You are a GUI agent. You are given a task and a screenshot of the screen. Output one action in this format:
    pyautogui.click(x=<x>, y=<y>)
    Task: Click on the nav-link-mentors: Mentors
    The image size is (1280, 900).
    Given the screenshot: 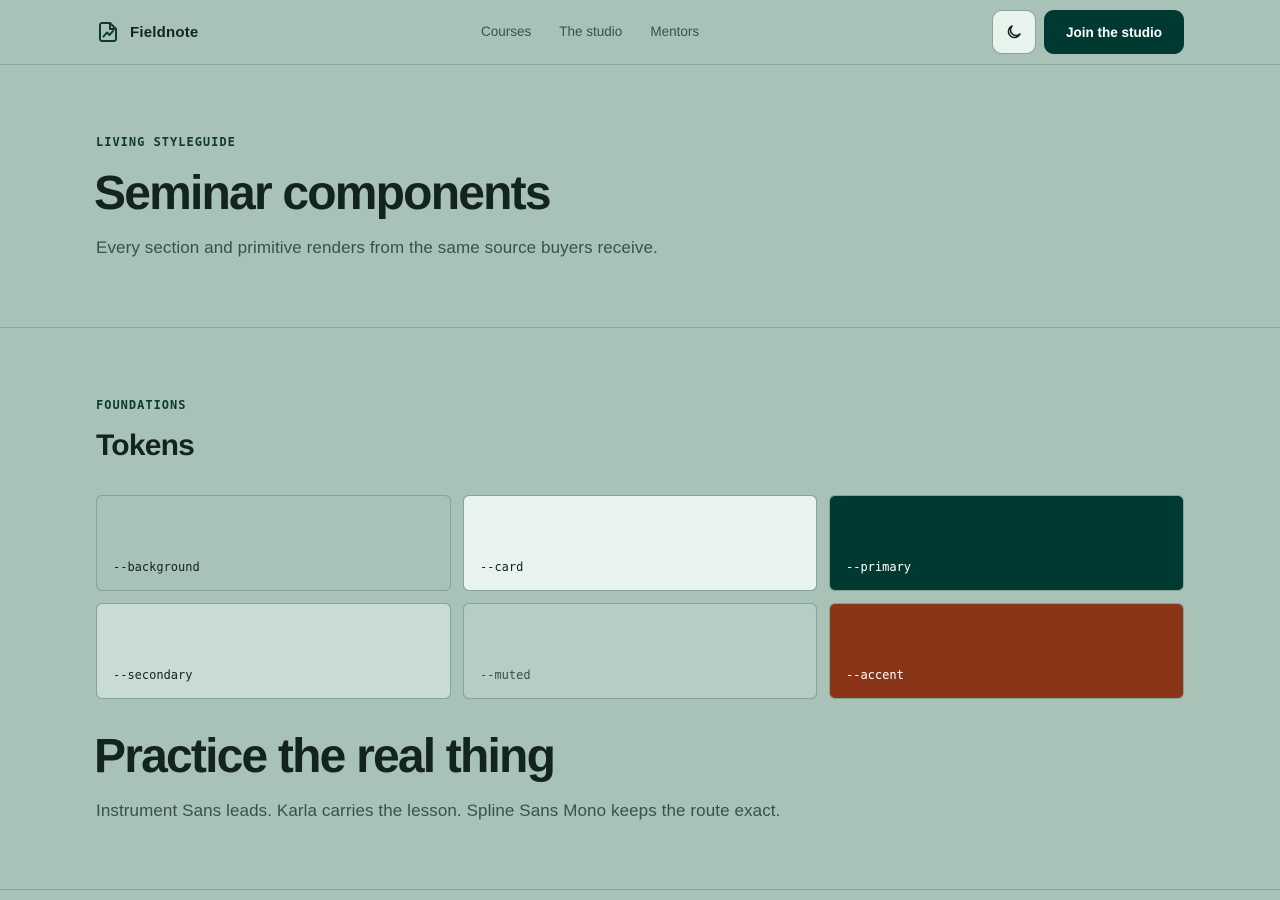 What is the action you would take?
    pyautogui.click(x=674, y=32)
    